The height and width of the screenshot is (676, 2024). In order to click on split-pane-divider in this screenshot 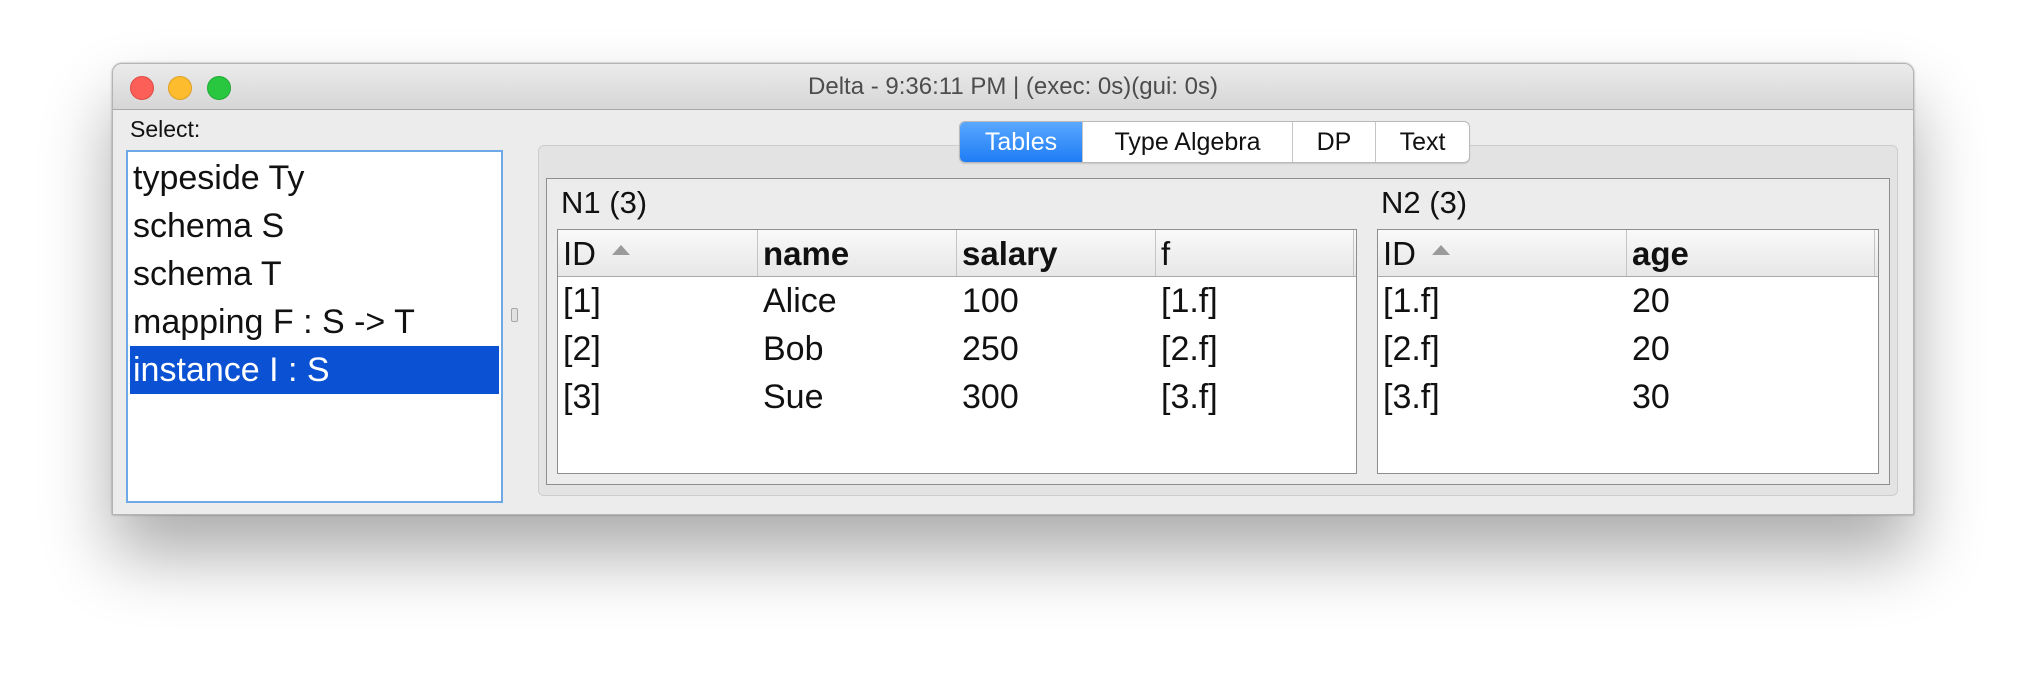, I will do `click(514, 315)`.